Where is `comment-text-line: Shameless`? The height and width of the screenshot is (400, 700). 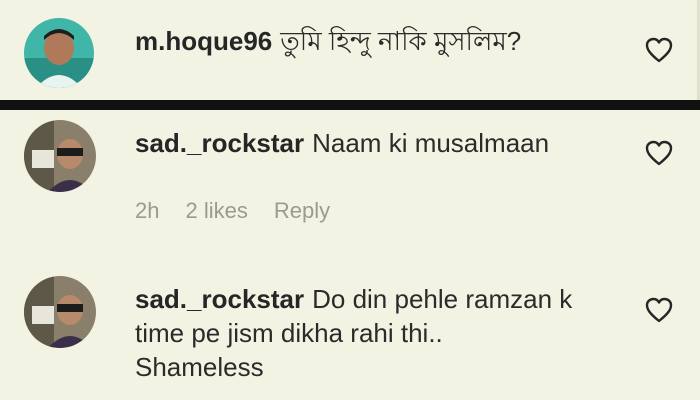
comment-text-line: Shameless is located at coordinates (199, 367).